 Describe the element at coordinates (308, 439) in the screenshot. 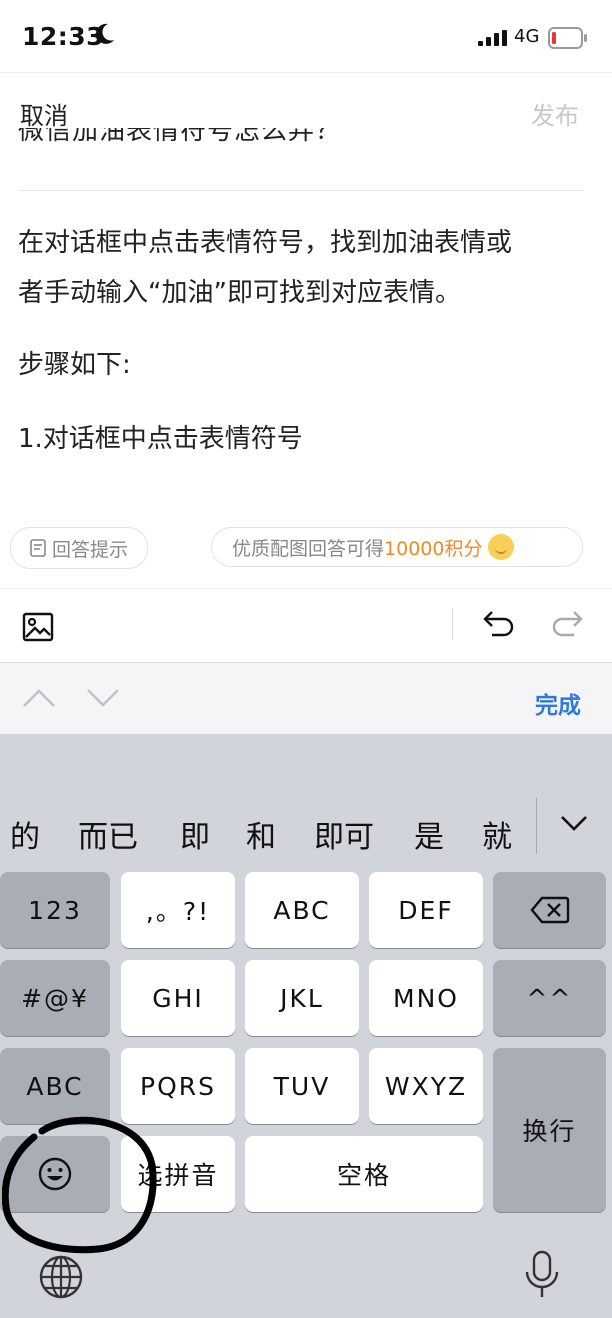

I see `answer-paragraph-3: 1.对话框中点击表情符号` at that location.